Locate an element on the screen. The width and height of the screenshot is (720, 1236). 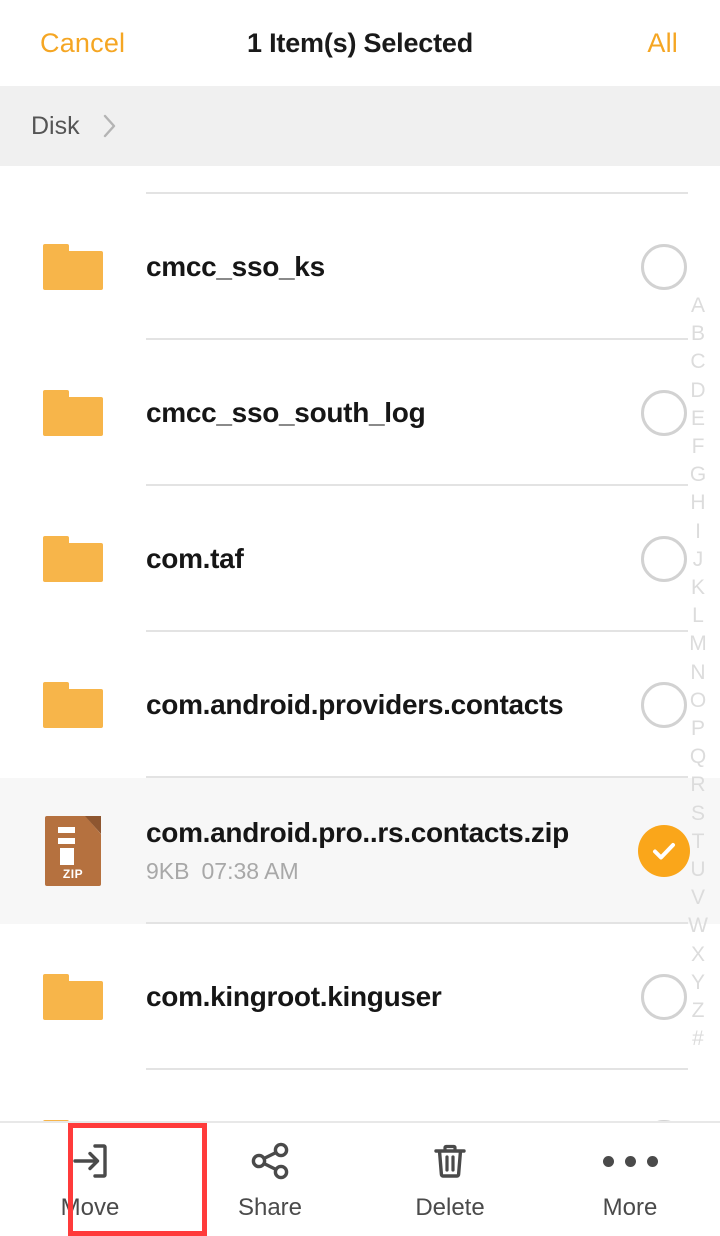
table-row: com.taf is located at coordinates (360, 559).